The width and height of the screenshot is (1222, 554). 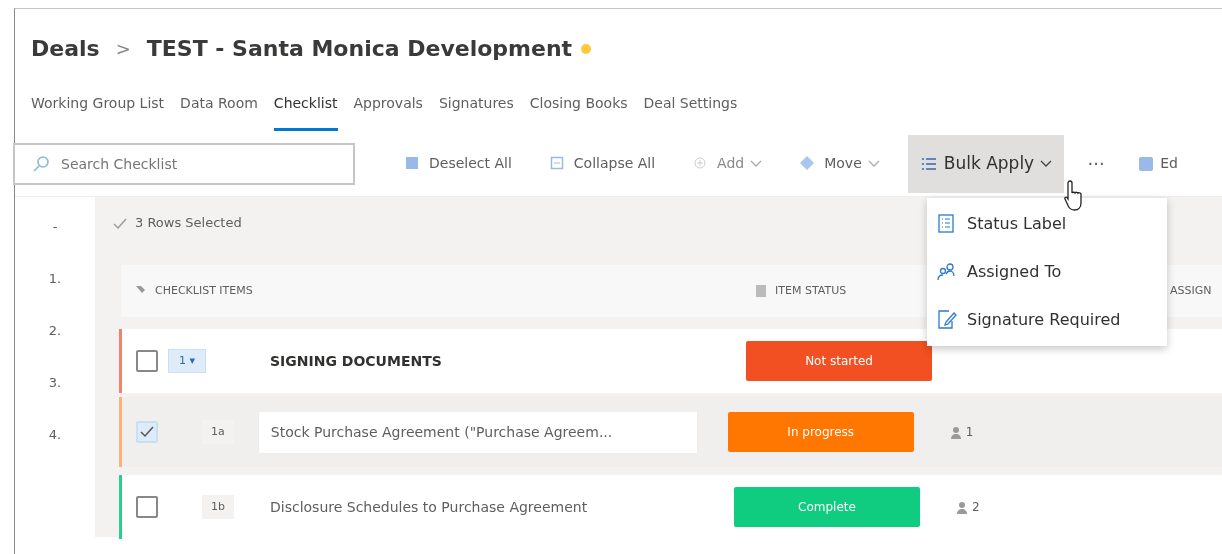 I want to click on tab: Signatures, so click(x=476, y=104).